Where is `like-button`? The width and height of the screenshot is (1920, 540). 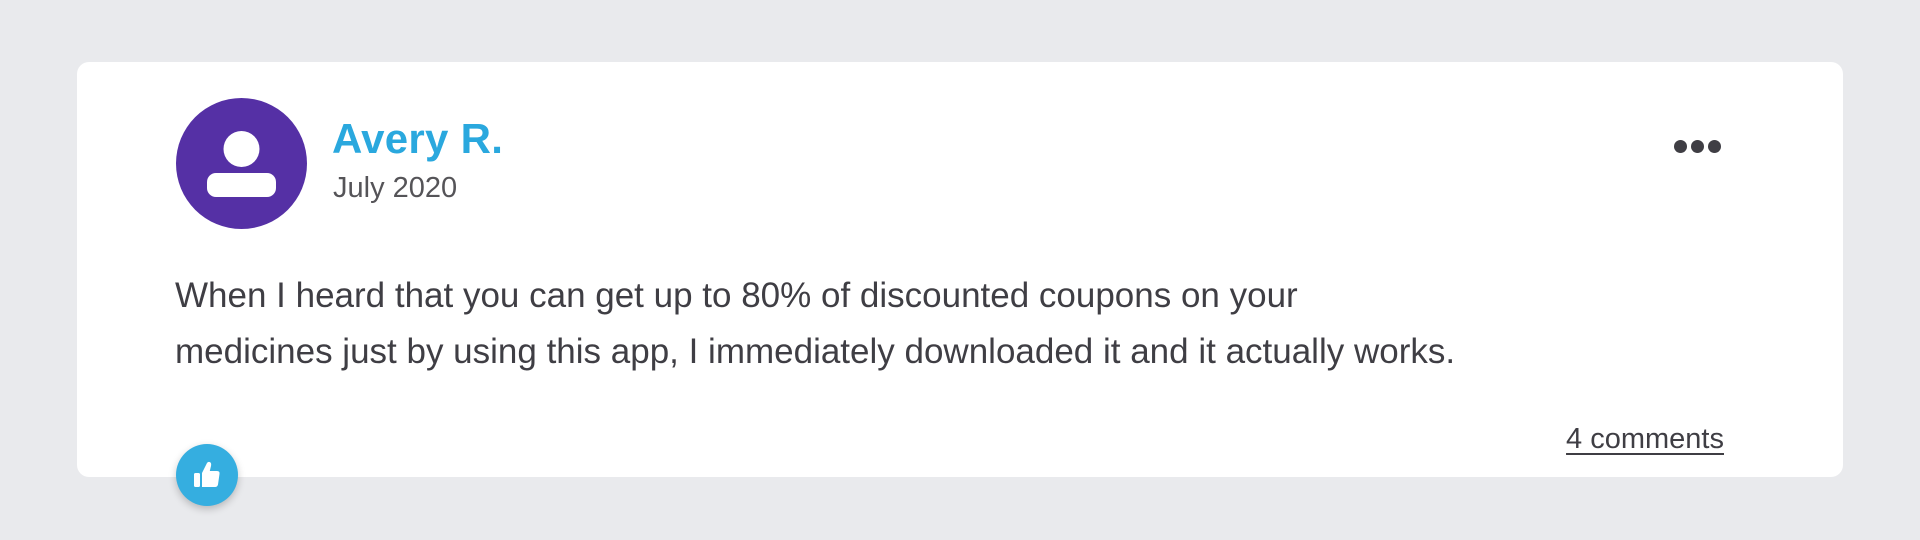
like-button is located at coordinates (207, 475).